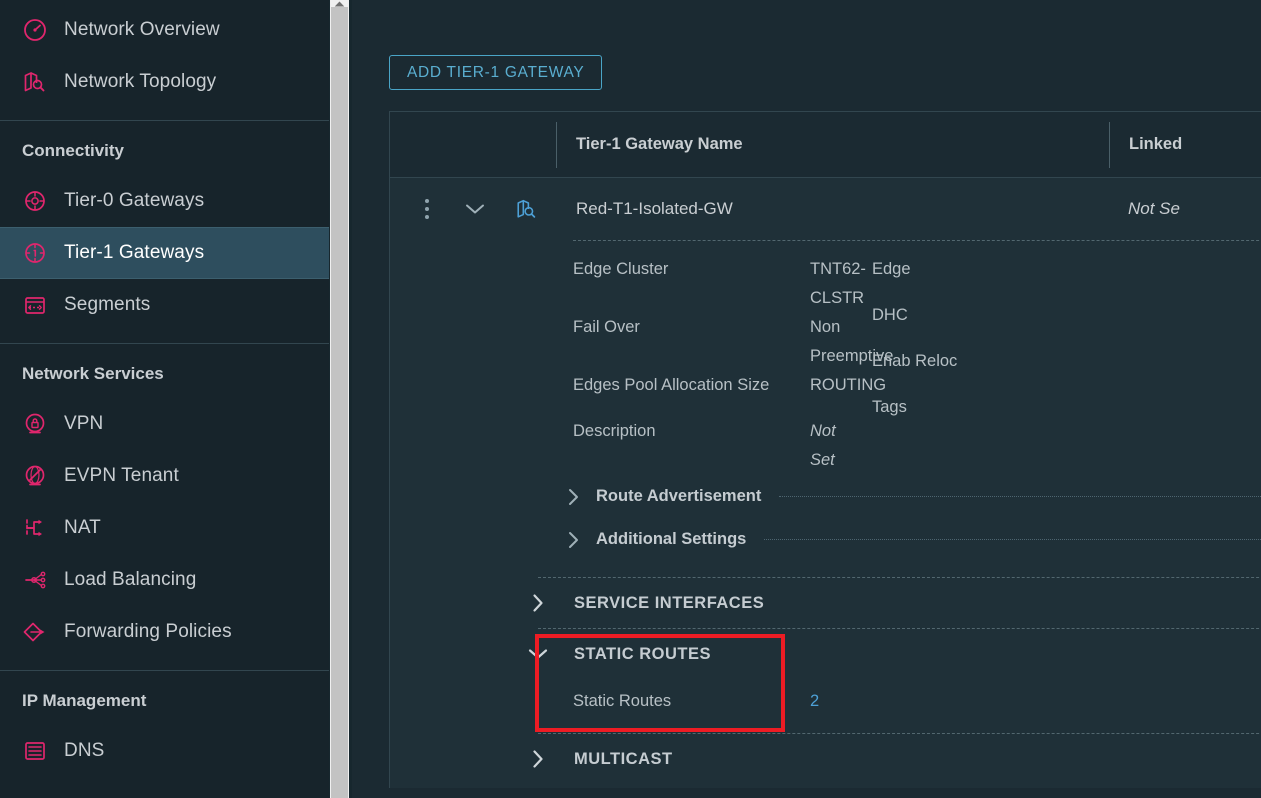 The image size is (1261, 798). What do you see at coordinates (35, 82) in the screenshot?
I see `map-search-icon` at bounding box center [35, 82].